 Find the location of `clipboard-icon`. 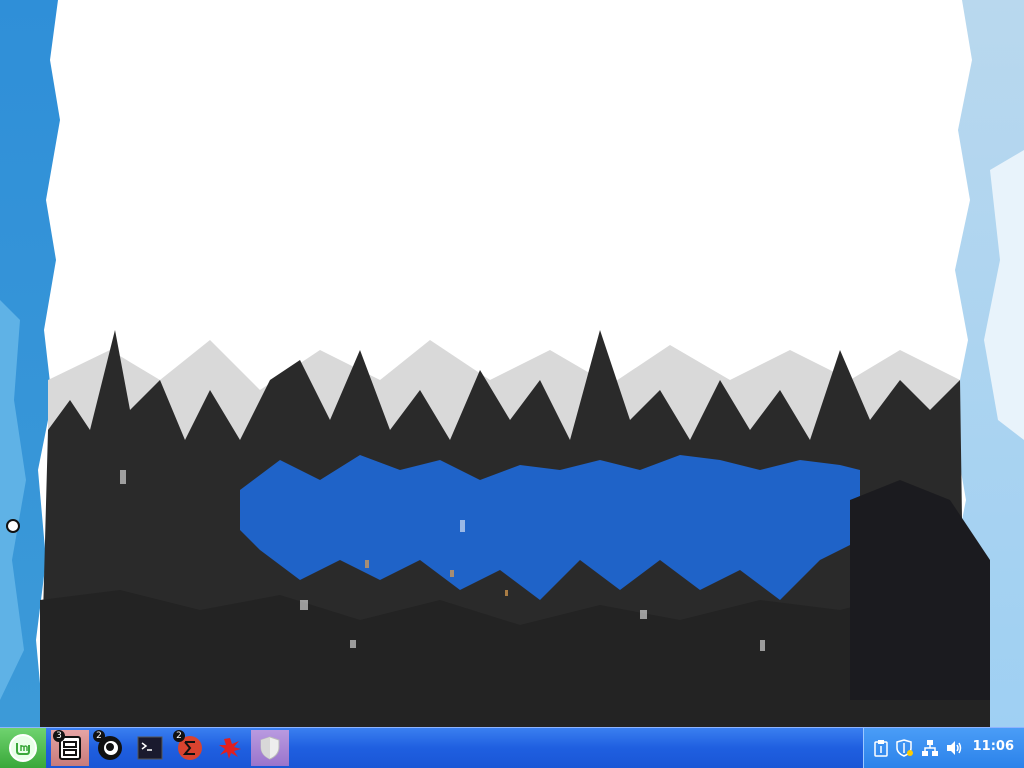

clipboard-icon is located at coordinates (881, 748).